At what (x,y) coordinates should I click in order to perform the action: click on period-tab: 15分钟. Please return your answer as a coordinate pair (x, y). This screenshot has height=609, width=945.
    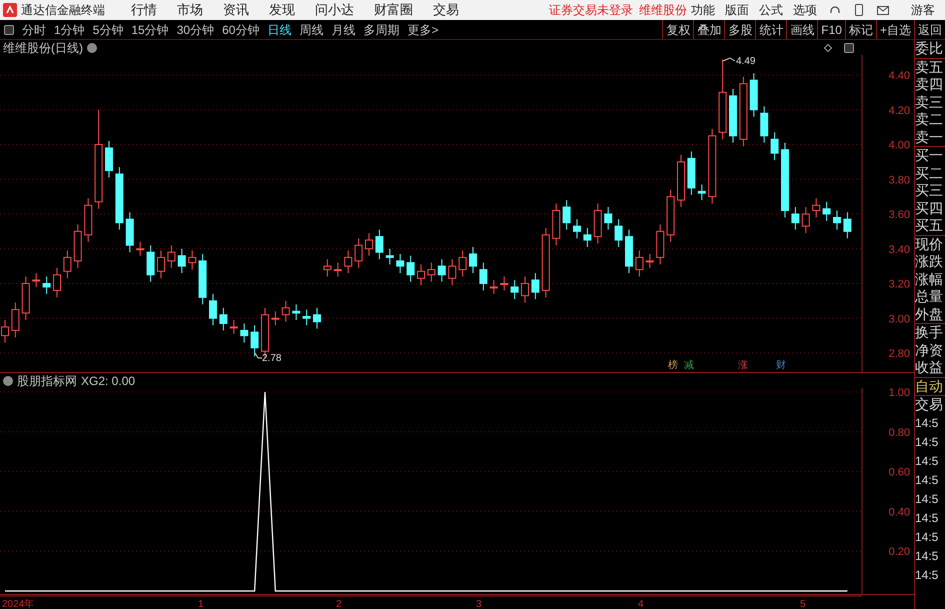
    Looking at the image, I should click on (150, 29).